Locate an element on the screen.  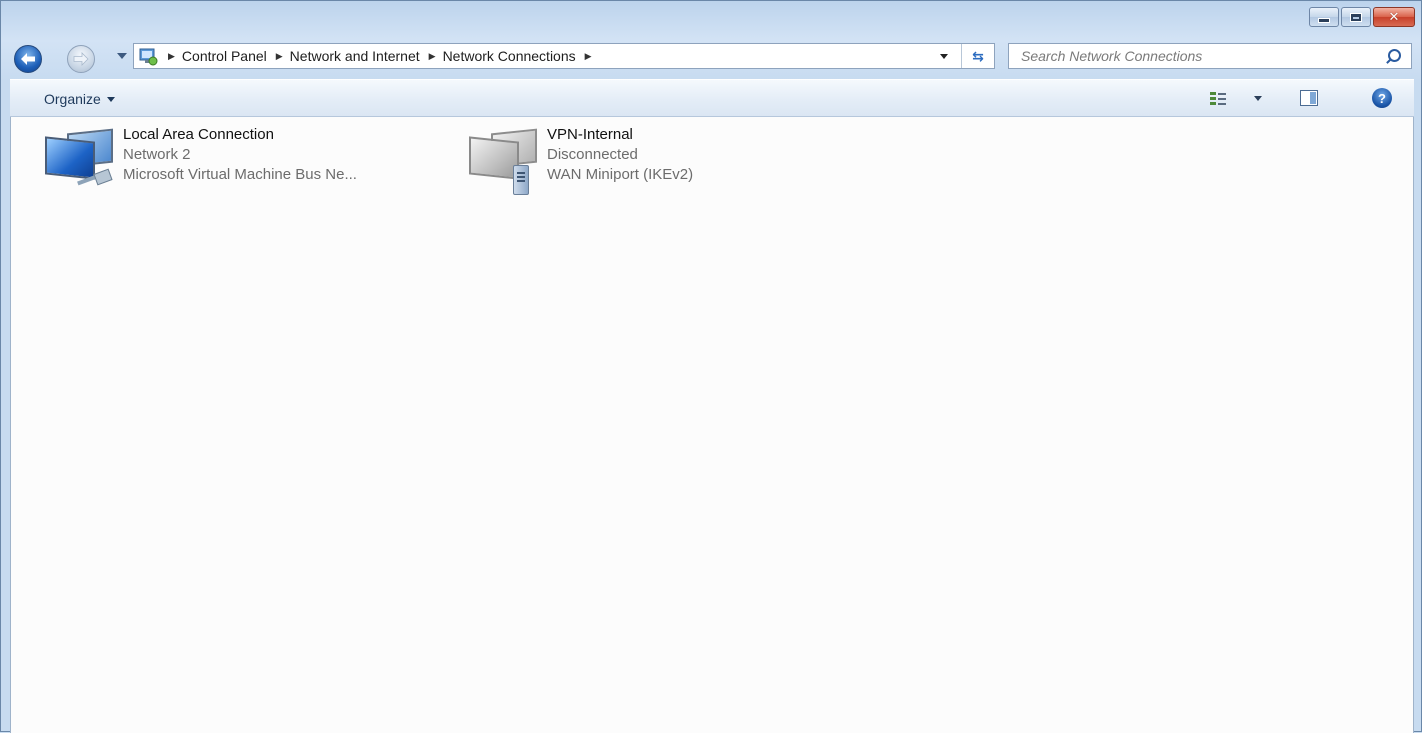
help-icon: ? is located at coordinates (1382, 98).